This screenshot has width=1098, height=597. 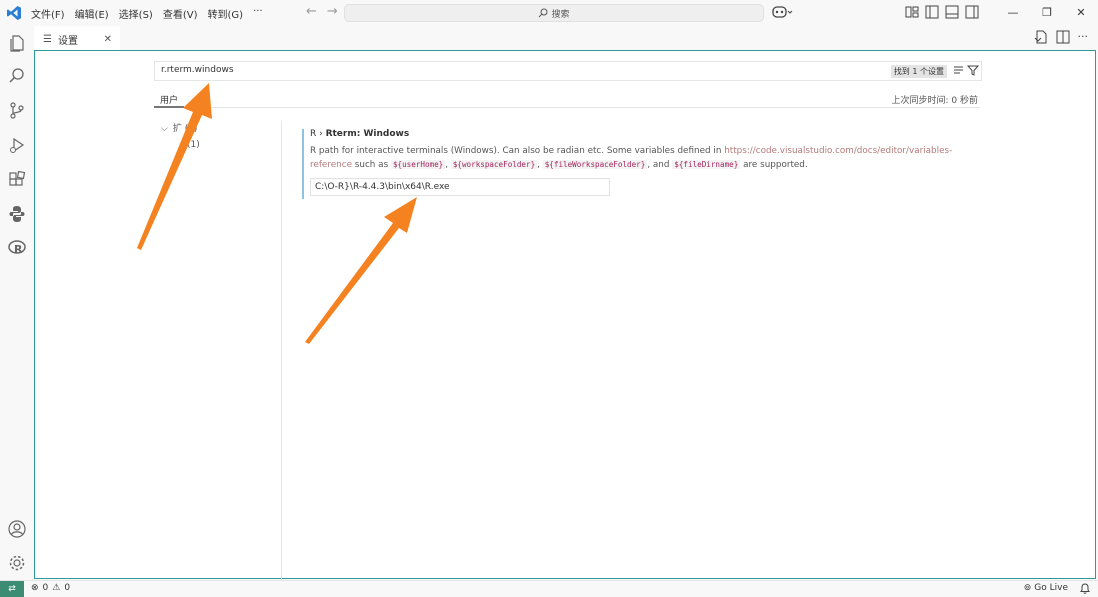 What do you see at coordinates (45, 588) in the screenshot?
I see `error-count: 0` at bounding box center [45, 588].